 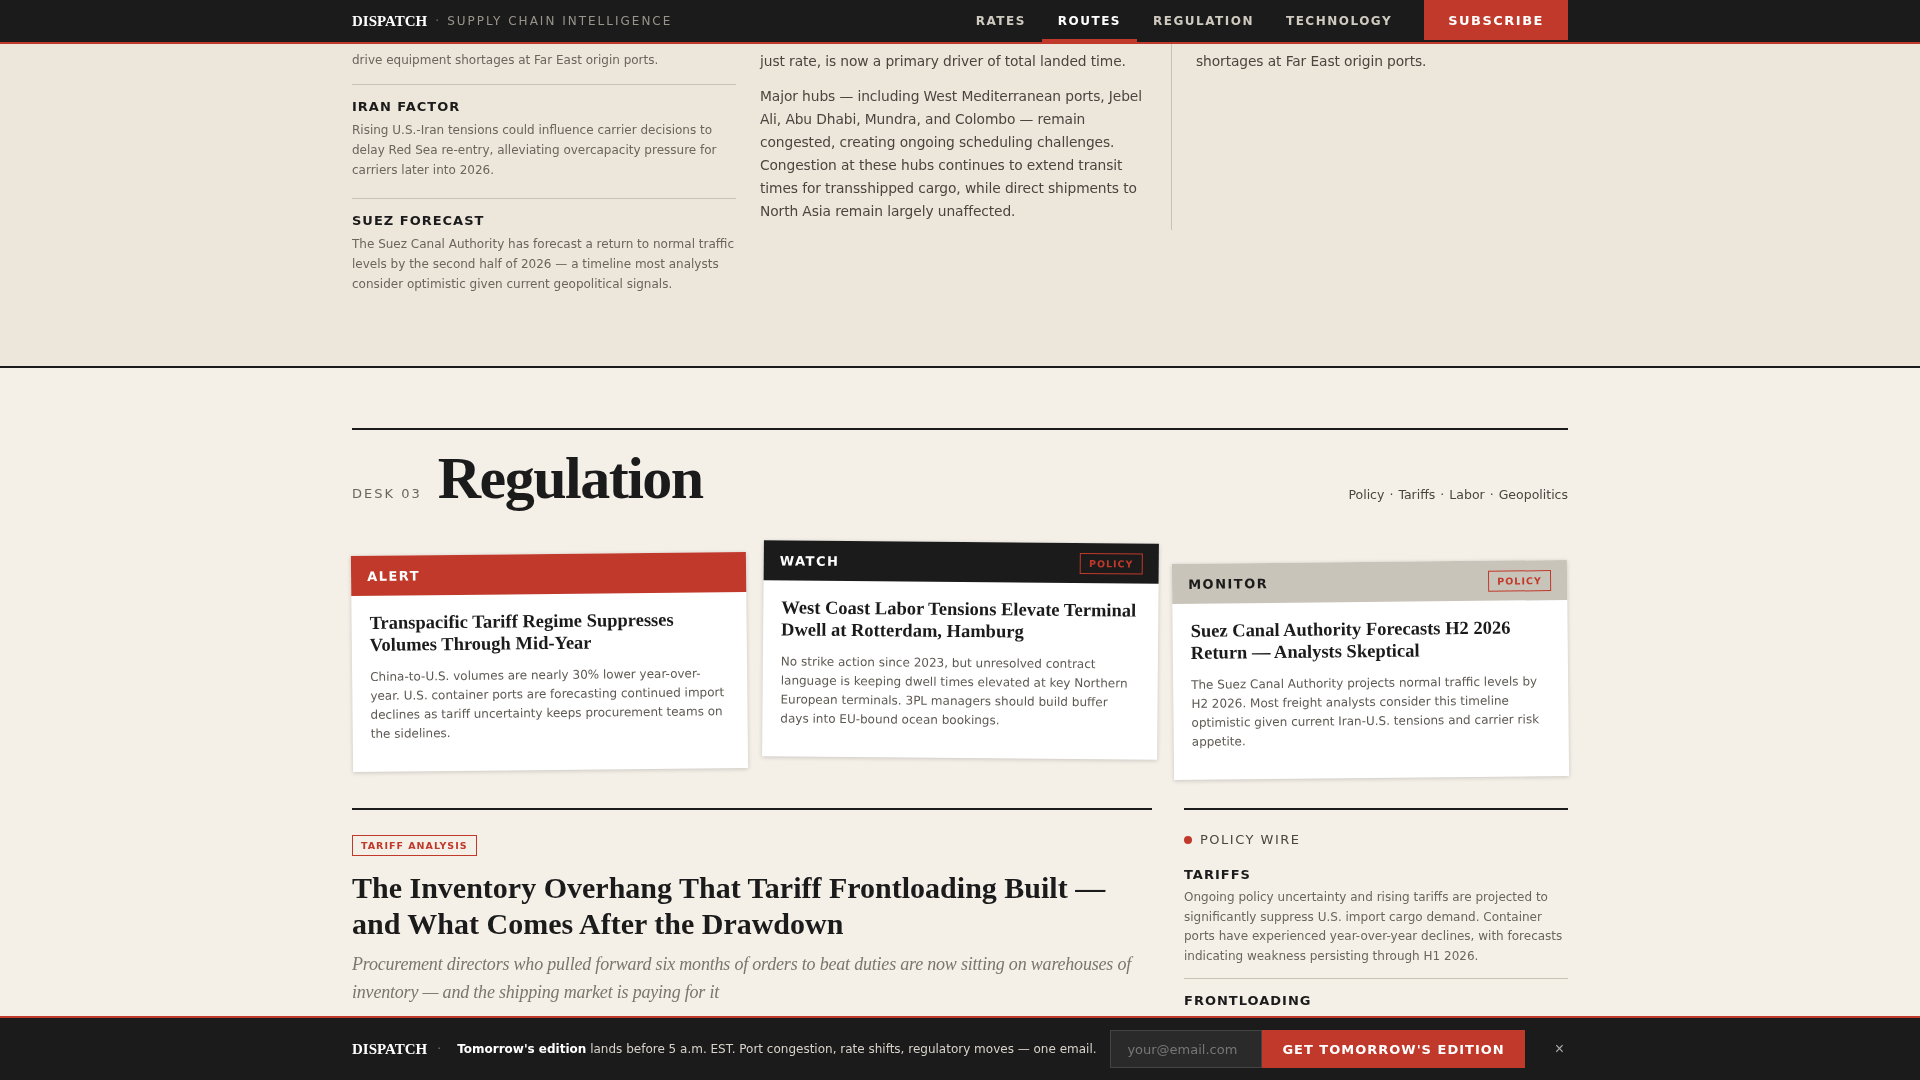 I want to click on topic-link: Policy, so click(x=1366, y=494).